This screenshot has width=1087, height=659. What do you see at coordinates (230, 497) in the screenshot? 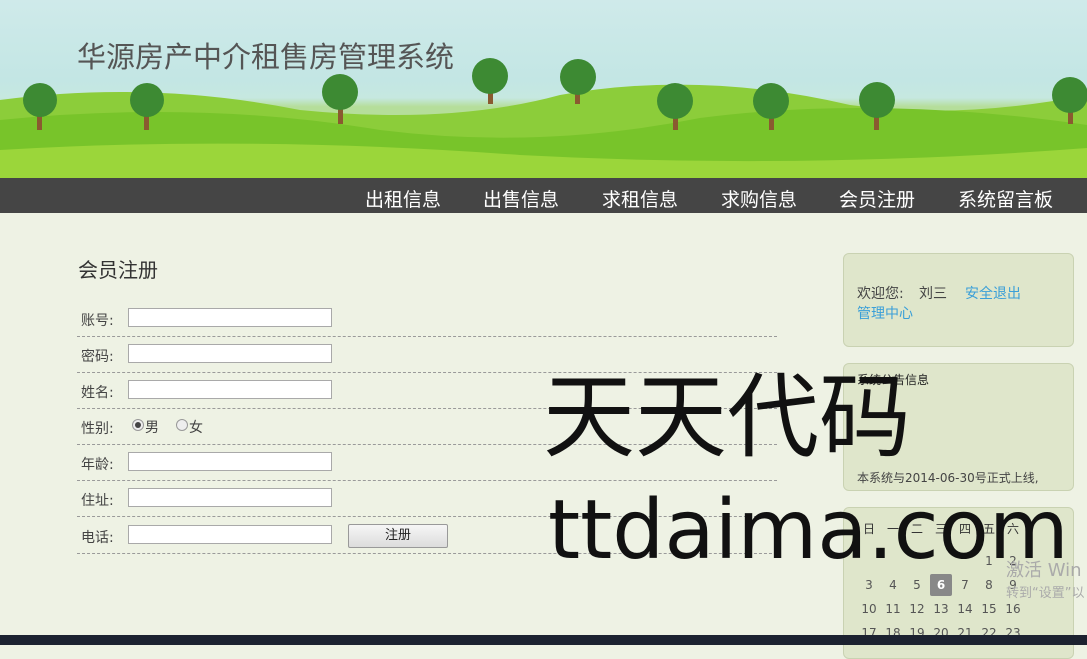
I see `address-input` at bounding box center [230, 497].